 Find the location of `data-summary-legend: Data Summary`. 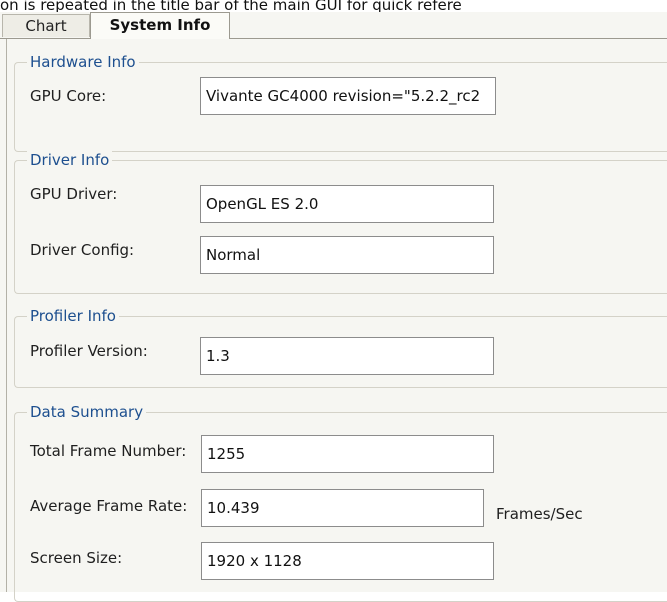

data-summary-legend: Data Summary is located at coordinates (87, 412).